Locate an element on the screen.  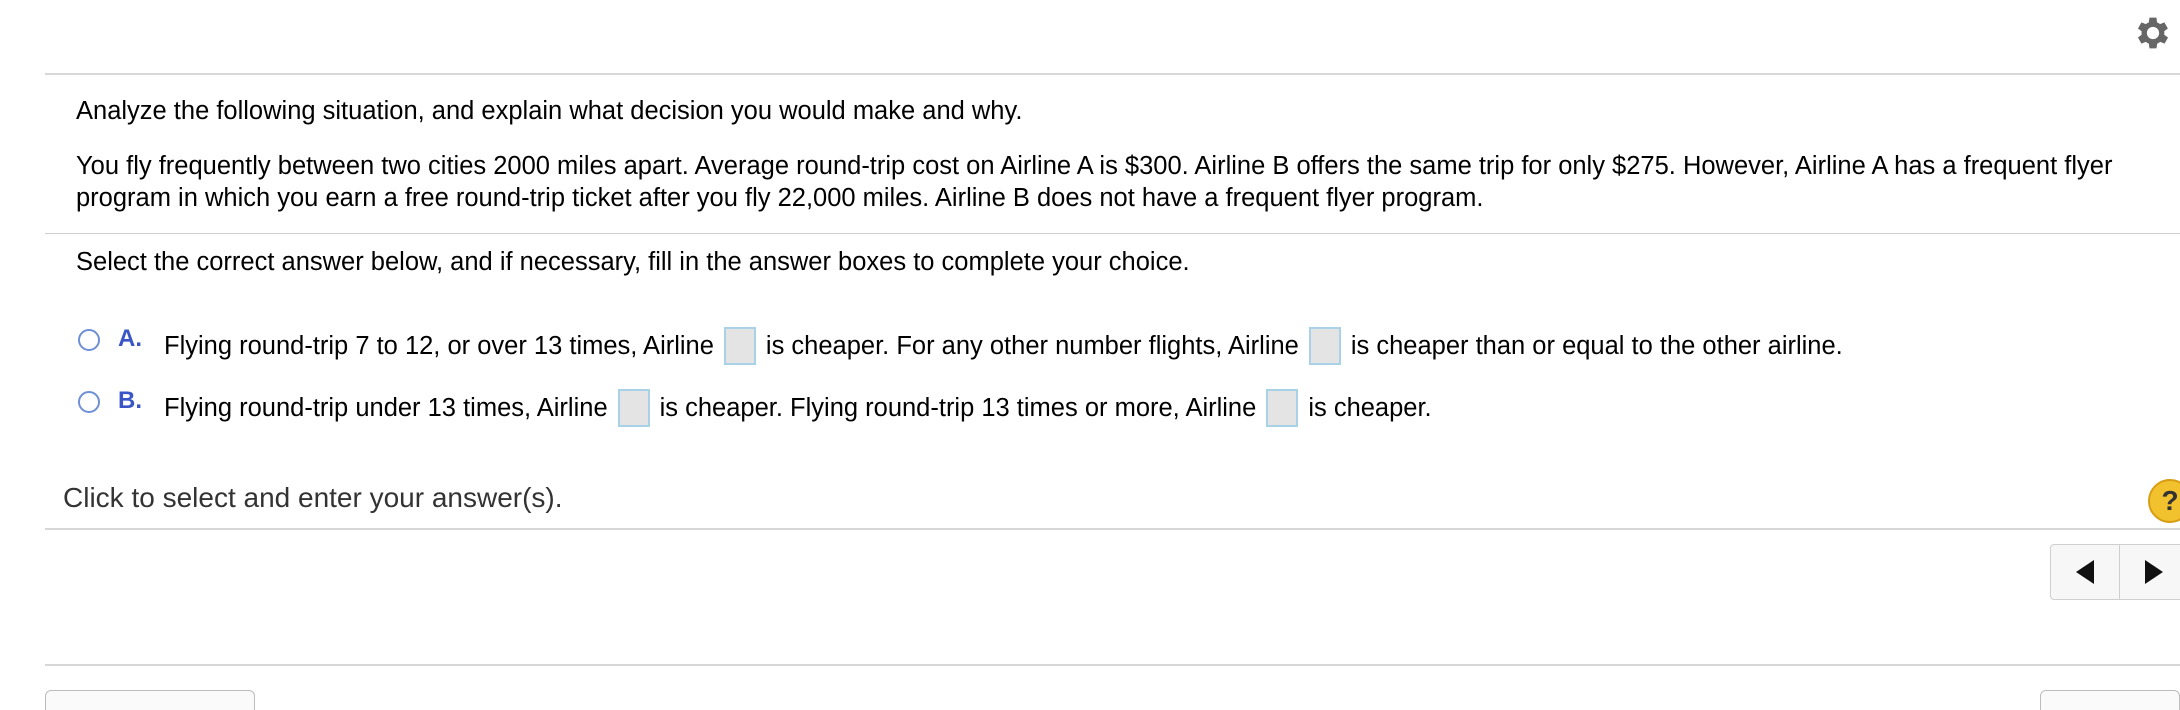
bottom-divider is located at coordinates (1112, 665).